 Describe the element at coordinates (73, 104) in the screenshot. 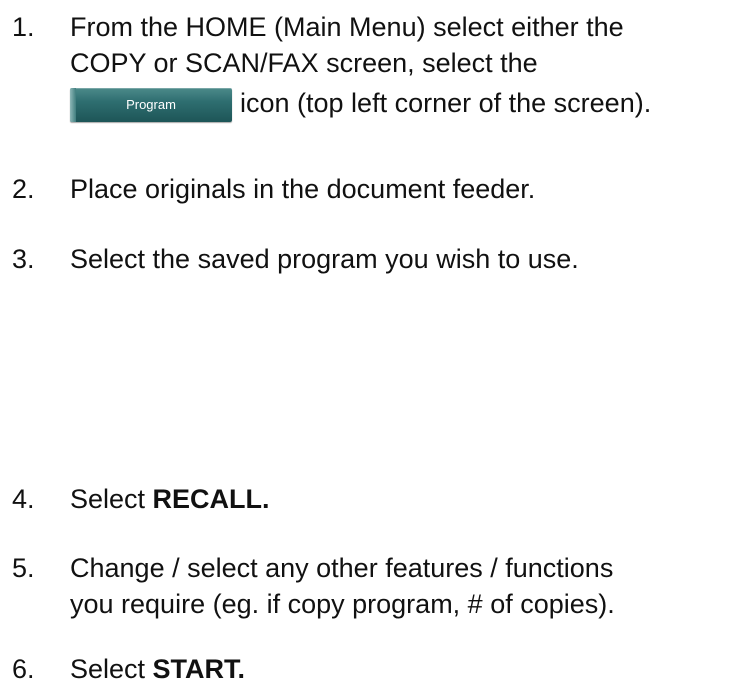

I see `program-button-edge` at that location.